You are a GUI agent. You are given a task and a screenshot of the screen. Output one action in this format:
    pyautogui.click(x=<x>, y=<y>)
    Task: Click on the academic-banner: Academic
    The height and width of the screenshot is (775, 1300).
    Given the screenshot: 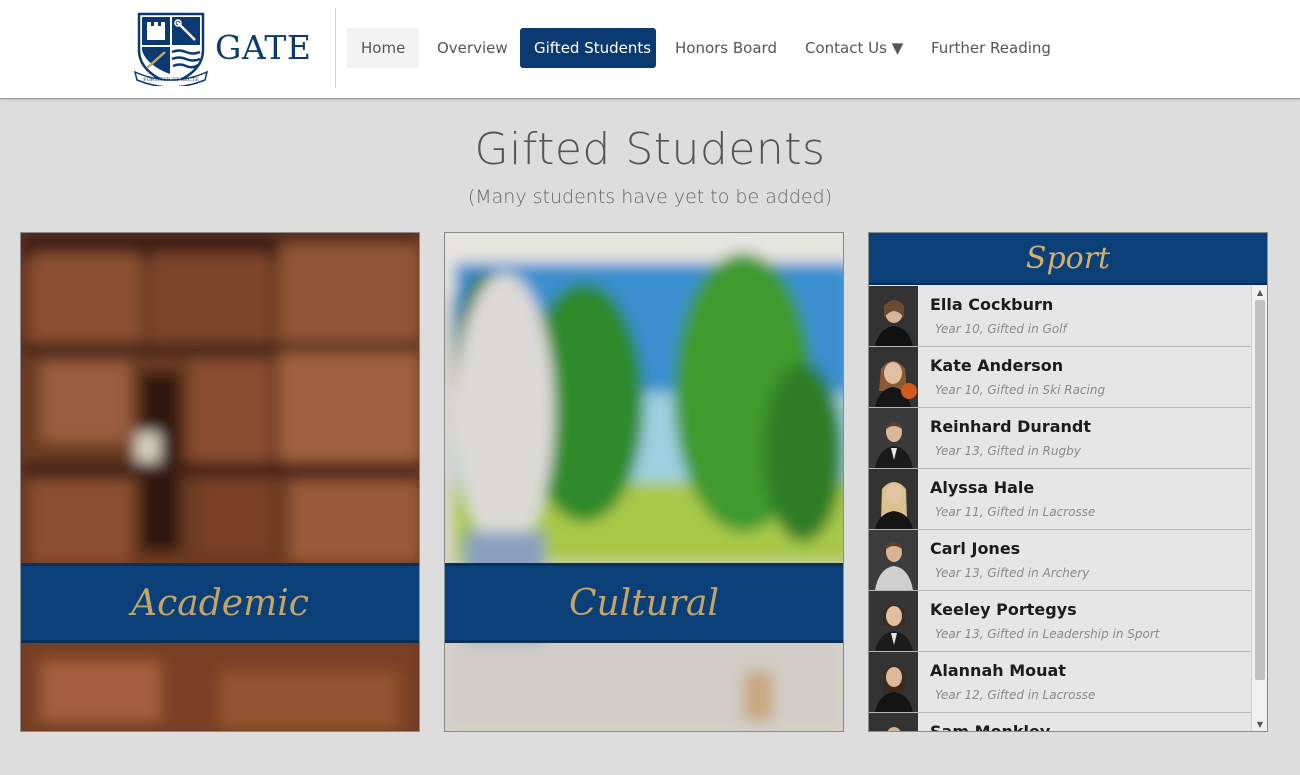 What is the action you would take?
    pyautogui.click(x=220, y=603)
    